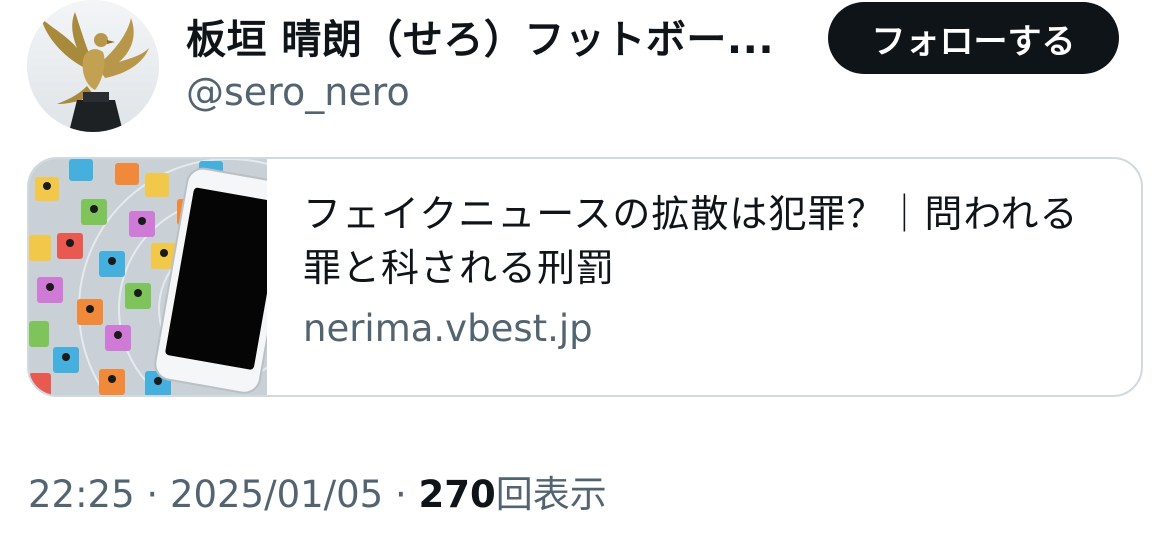 The height and width of the screenshot is (552, 1170). I want to click on views-label: 回表示, so click(551, 494).